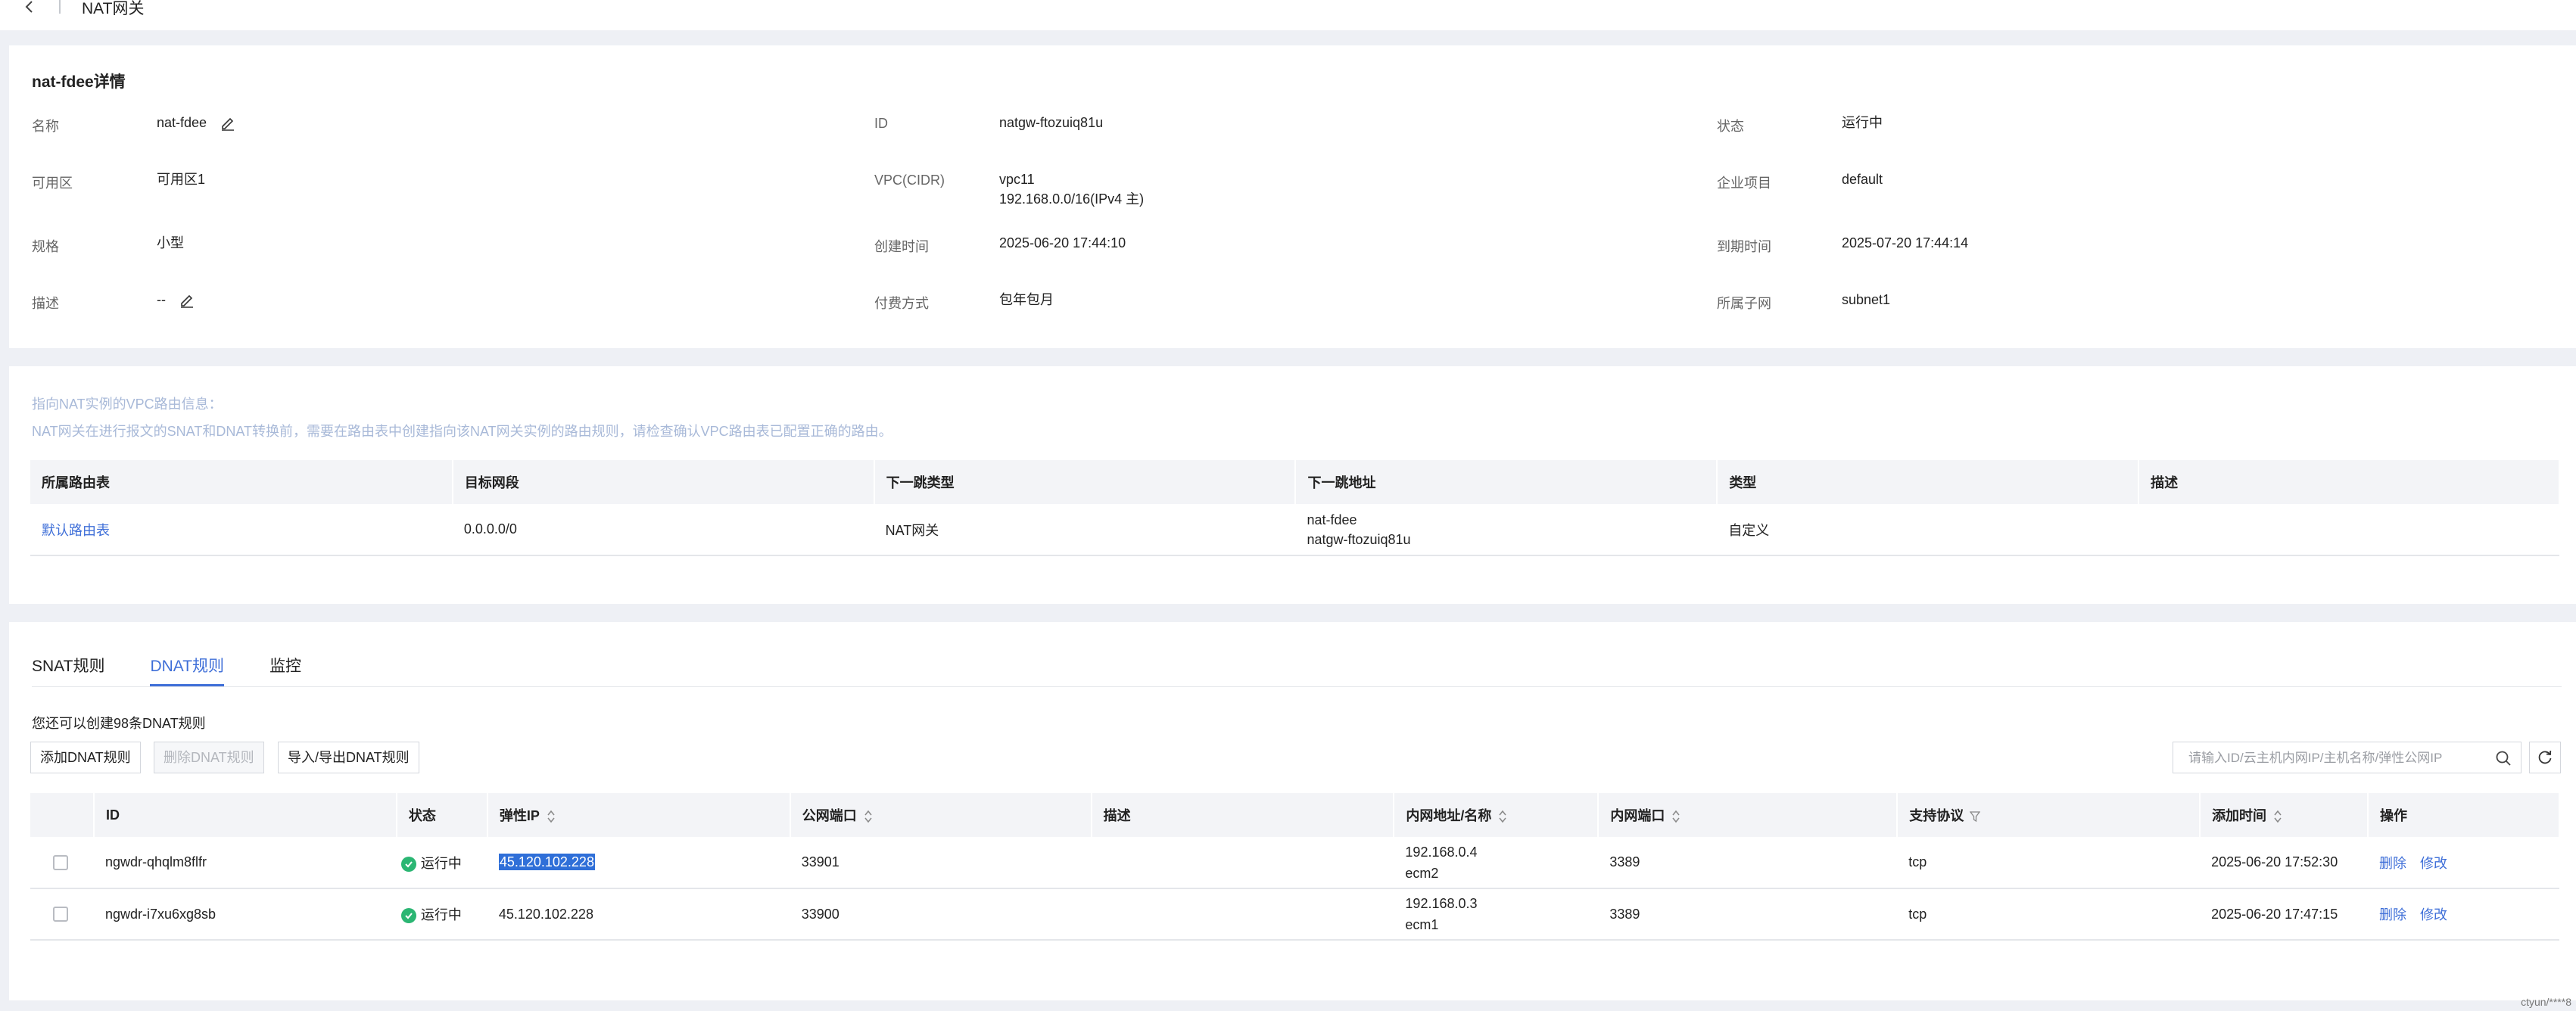 The height and width of the screenshot is (1011, 2576). What do you see at coordinates (161, 299) in the screenshot?
I see `field-value: --` at bounding box center [161, 299].